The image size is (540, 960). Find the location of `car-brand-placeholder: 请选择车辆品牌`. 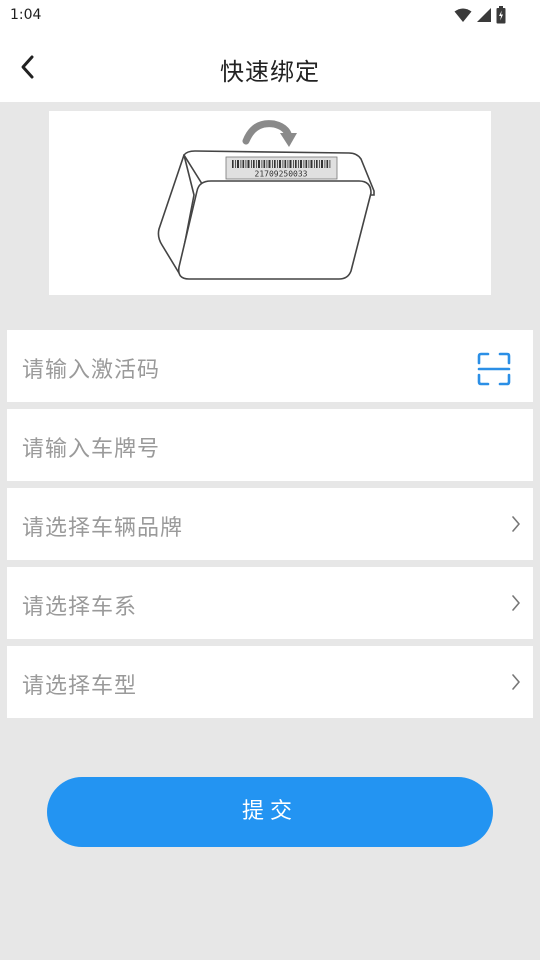

car-brand-placeholder: 请选择车辆品牌 is located at coordinates (103, 528).